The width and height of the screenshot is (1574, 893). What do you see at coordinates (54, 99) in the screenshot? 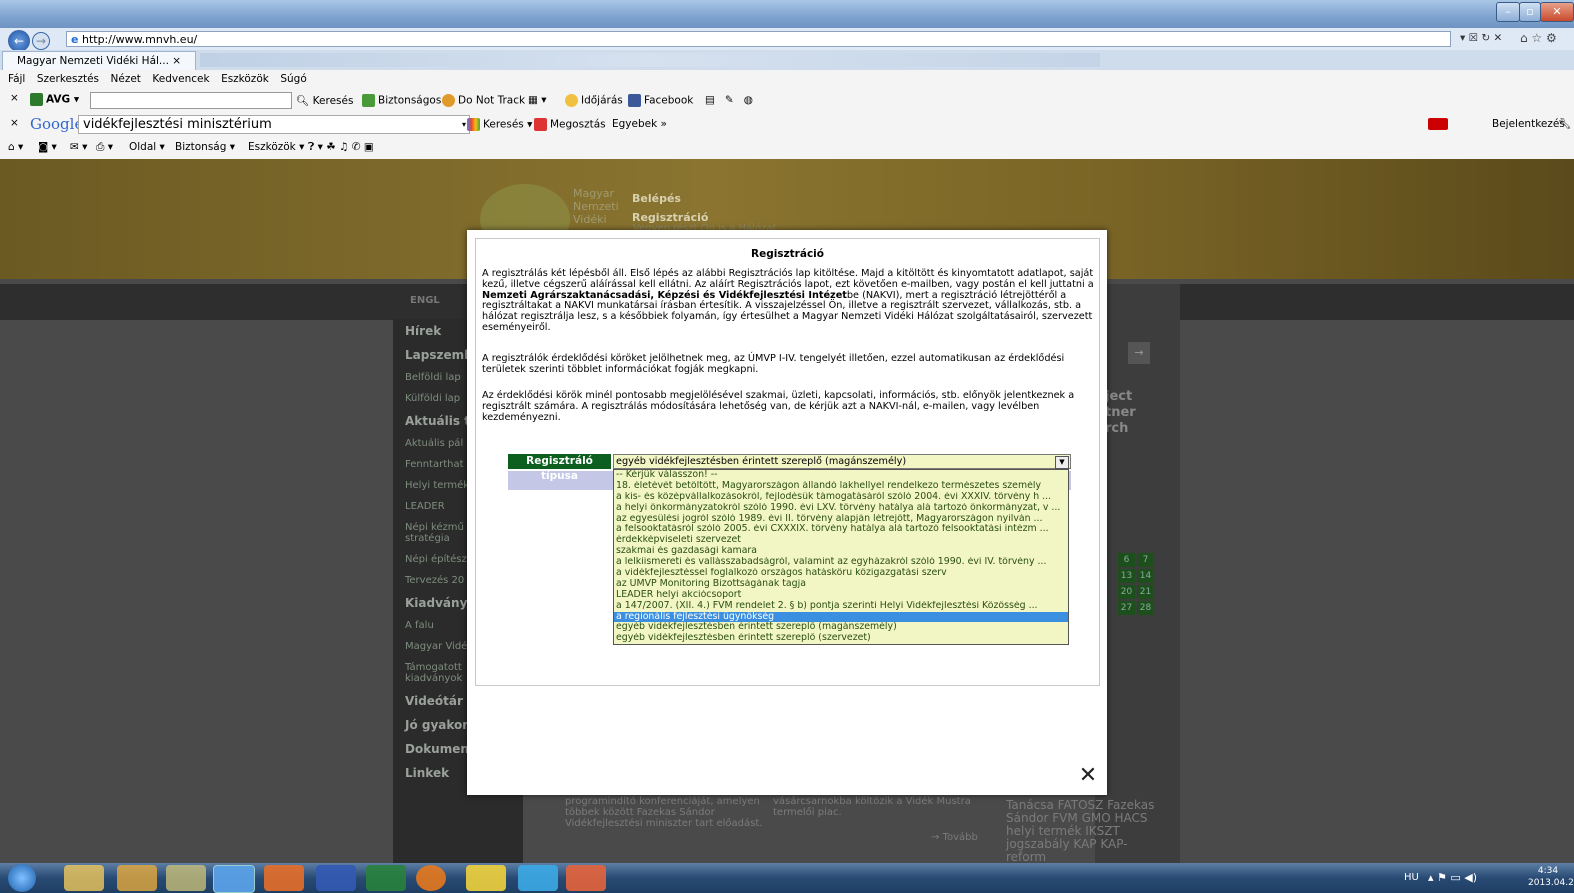
I see `avg-logo: AVG ▾` at bounding box center [54, 99].